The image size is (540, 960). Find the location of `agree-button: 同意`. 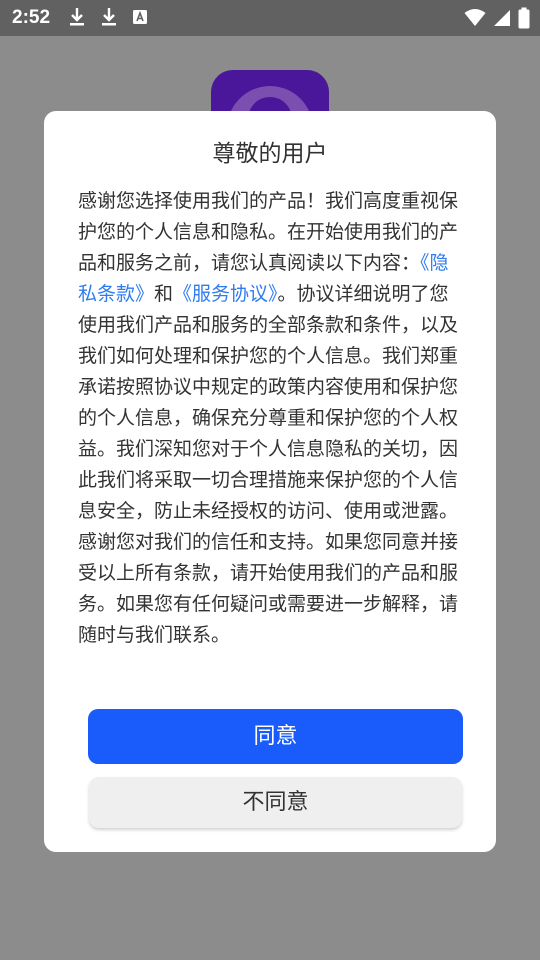

agree-button: 同意 is located at coordinates (275, 736).